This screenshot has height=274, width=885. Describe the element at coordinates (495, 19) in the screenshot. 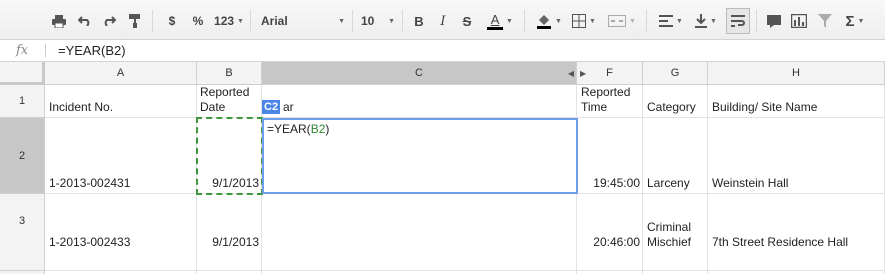

I see `text-color-label: A` at that location.